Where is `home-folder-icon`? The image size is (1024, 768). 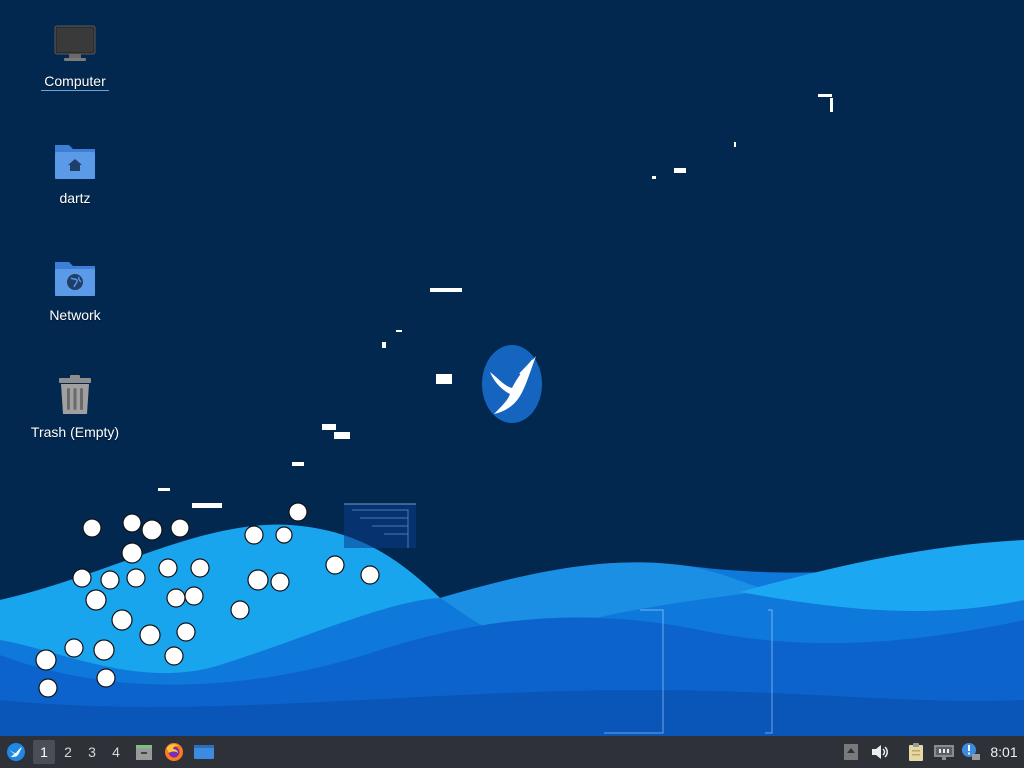 home-folder-icon is located at coordinates (75, 162).